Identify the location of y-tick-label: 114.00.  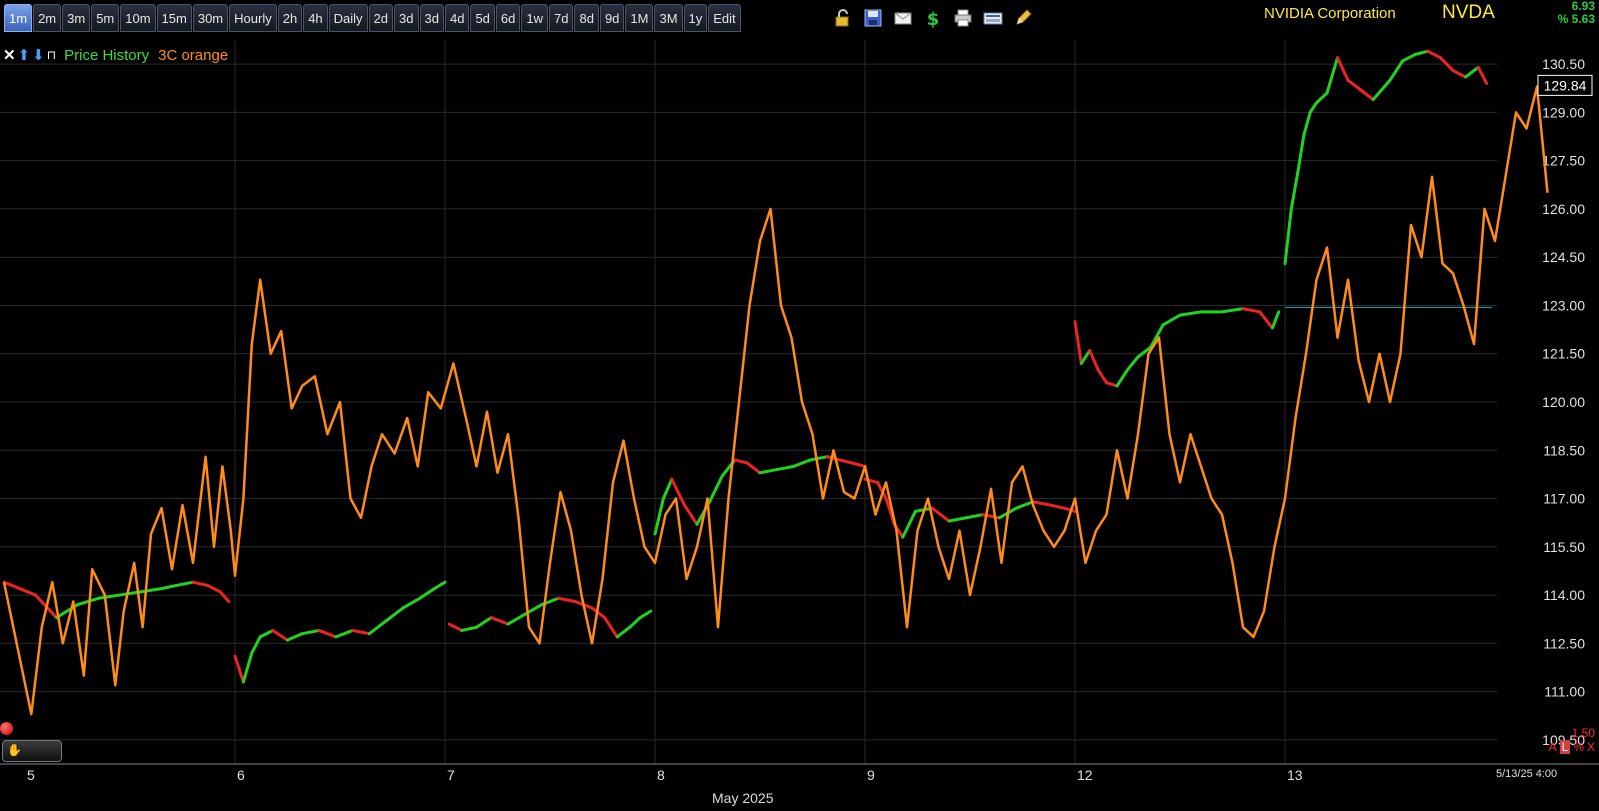
(1564, 595).